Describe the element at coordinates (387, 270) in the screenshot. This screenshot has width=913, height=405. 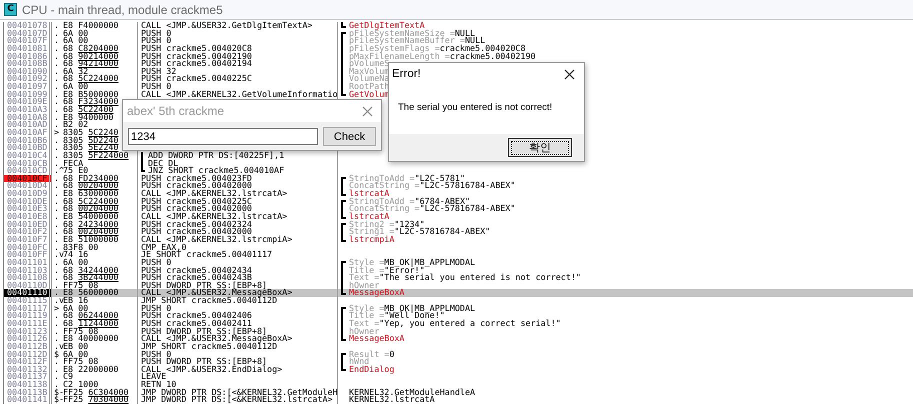
I see `comment-cell: Title ="Error!"` at that location.